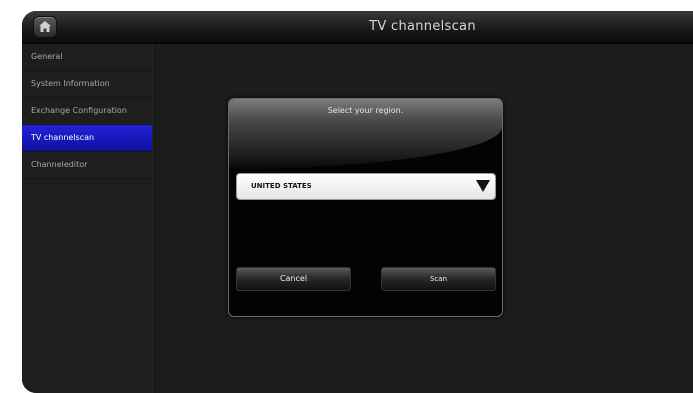 The height and width of the screenshot is (393, 693). What do you see at coordinates (87, 138) in the screenshot?
I see `sidebar-item-tv-channelscan: TV channelscan` at bounding box center [87, 138].